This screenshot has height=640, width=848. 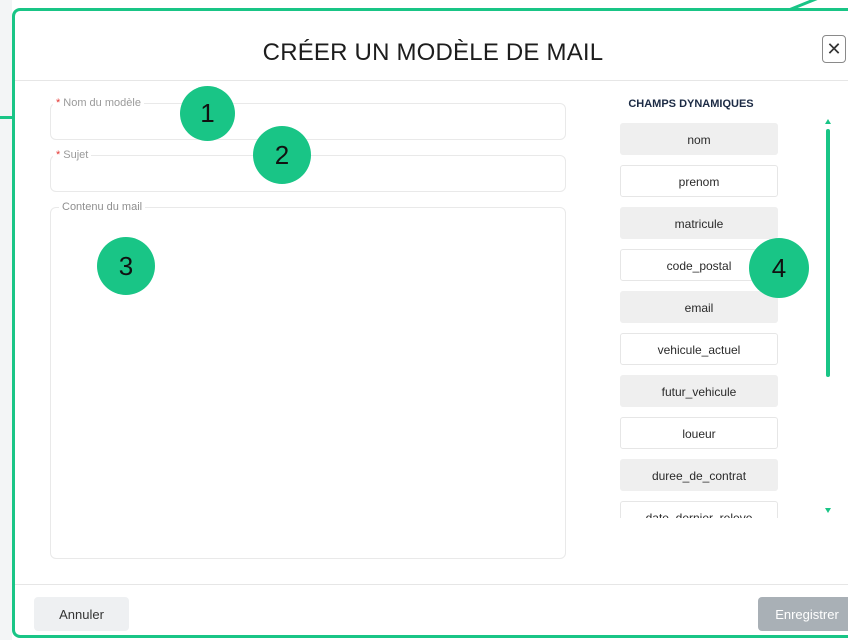 I want to click on dynamic-field-chip: vehicule_actuel, so click(x=699, y=349).